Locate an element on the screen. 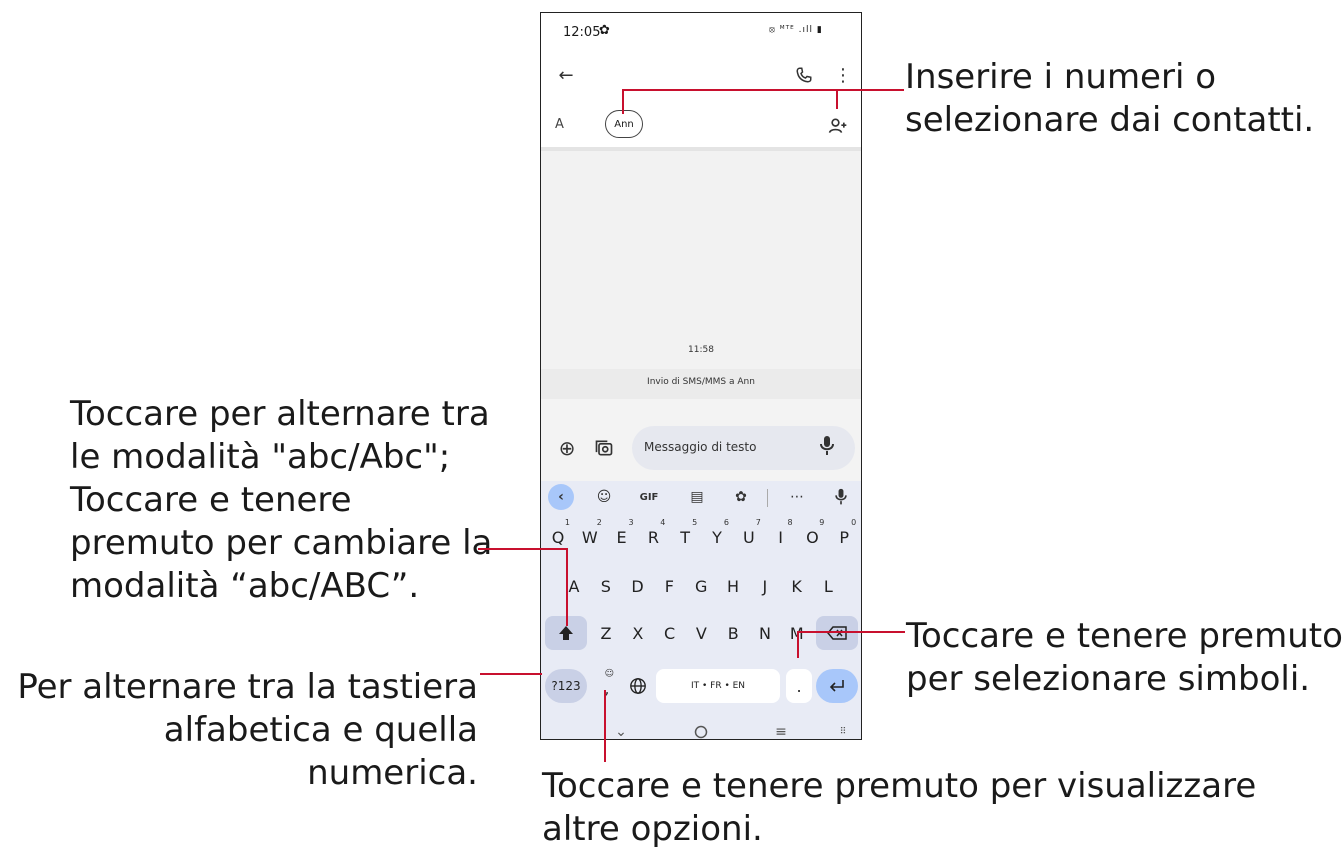 This screenshot has height=851, width=1344. key-h: H is located at coordinates (733, 586).